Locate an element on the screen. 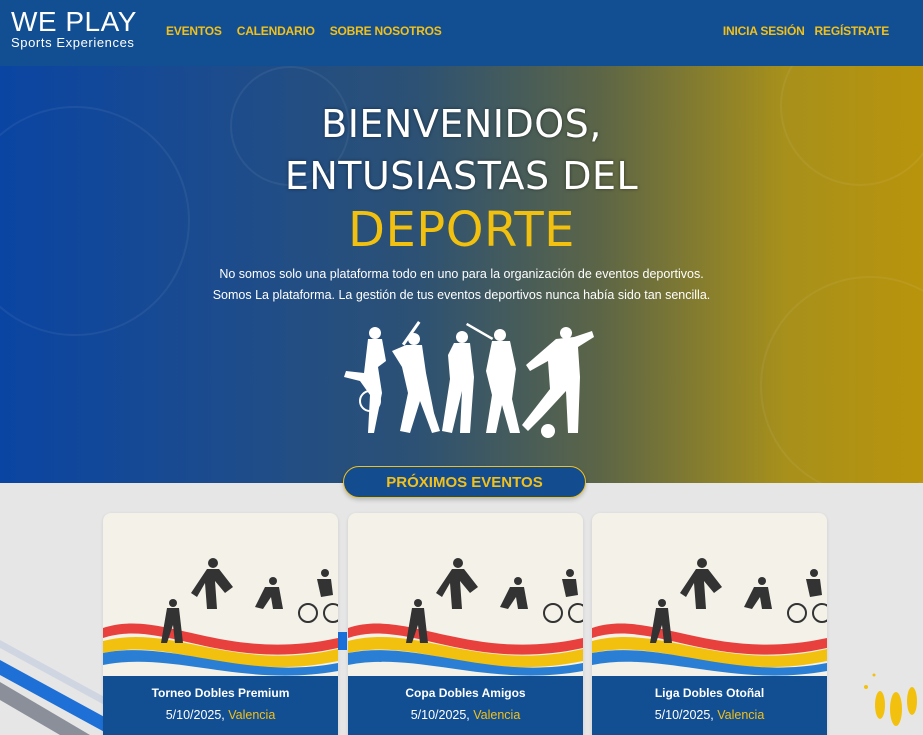 Image resolution: width=923 pixels, height=735 pixels. decorative-bar is located at coordinates (342, 641).